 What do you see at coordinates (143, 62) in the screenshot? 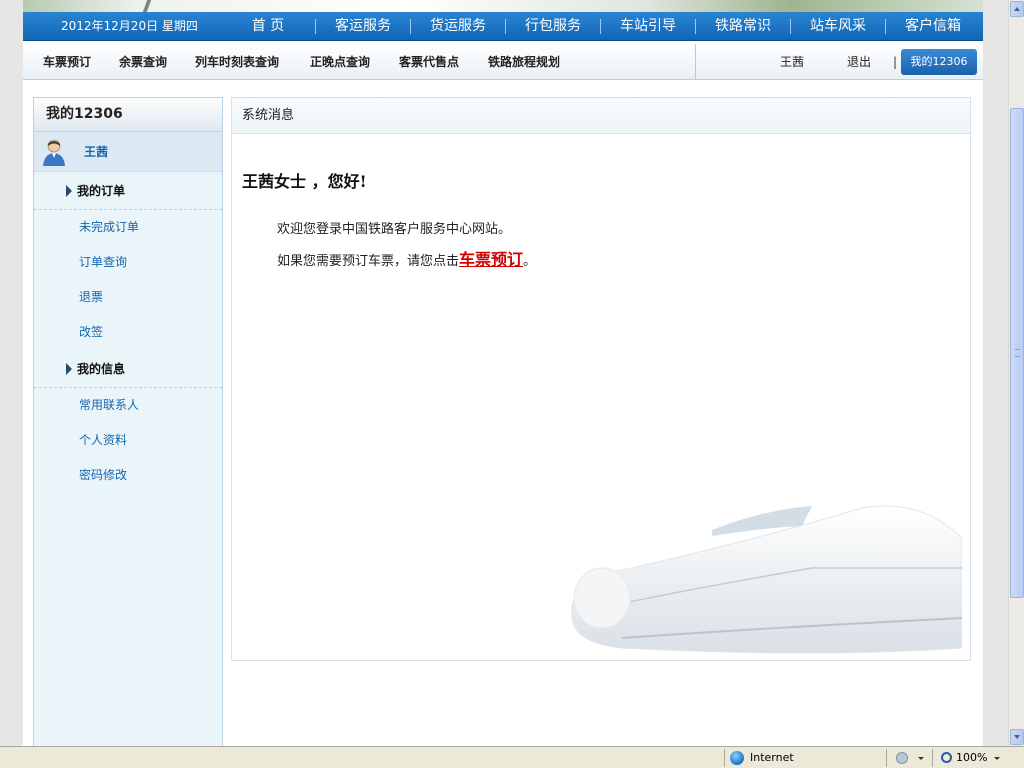
I see `subnav-remaining-tickets: 余票查询` at bounding box center [143, 62].